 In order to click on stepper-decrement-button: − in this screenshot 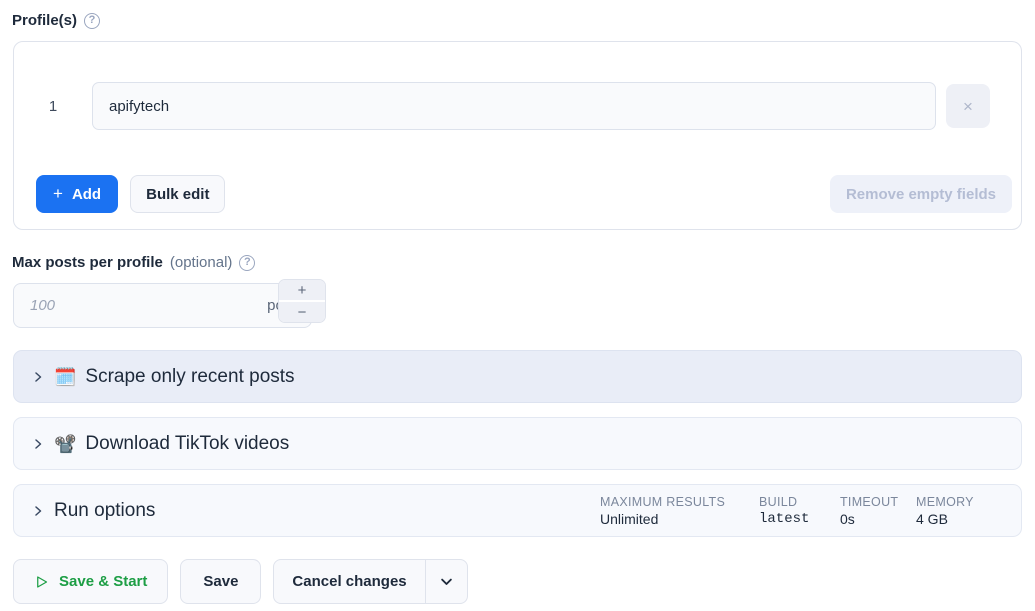, I will do `click(302, 312)`.